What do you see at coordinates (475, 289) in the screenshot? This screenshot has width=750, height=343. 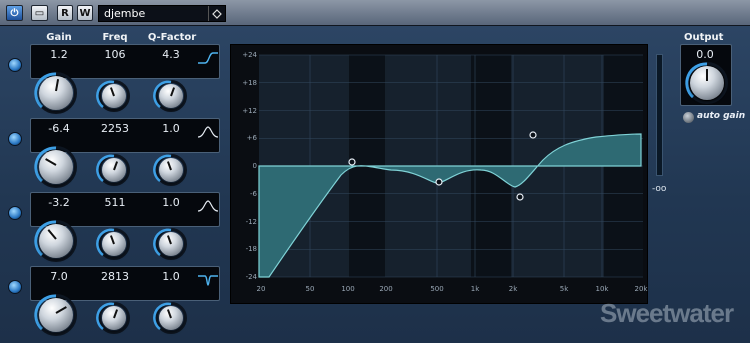 I see `x-axis-tick-label: 1k` at bounding box center [475, 289].